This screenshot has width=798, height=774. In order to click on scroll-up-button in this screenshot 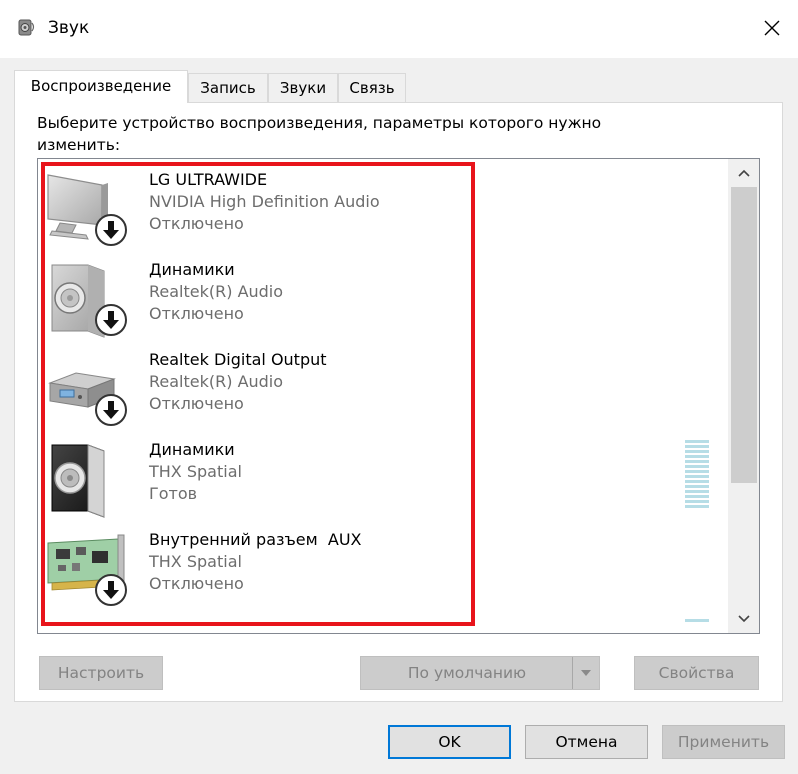, I will do `click(743, 173)`.